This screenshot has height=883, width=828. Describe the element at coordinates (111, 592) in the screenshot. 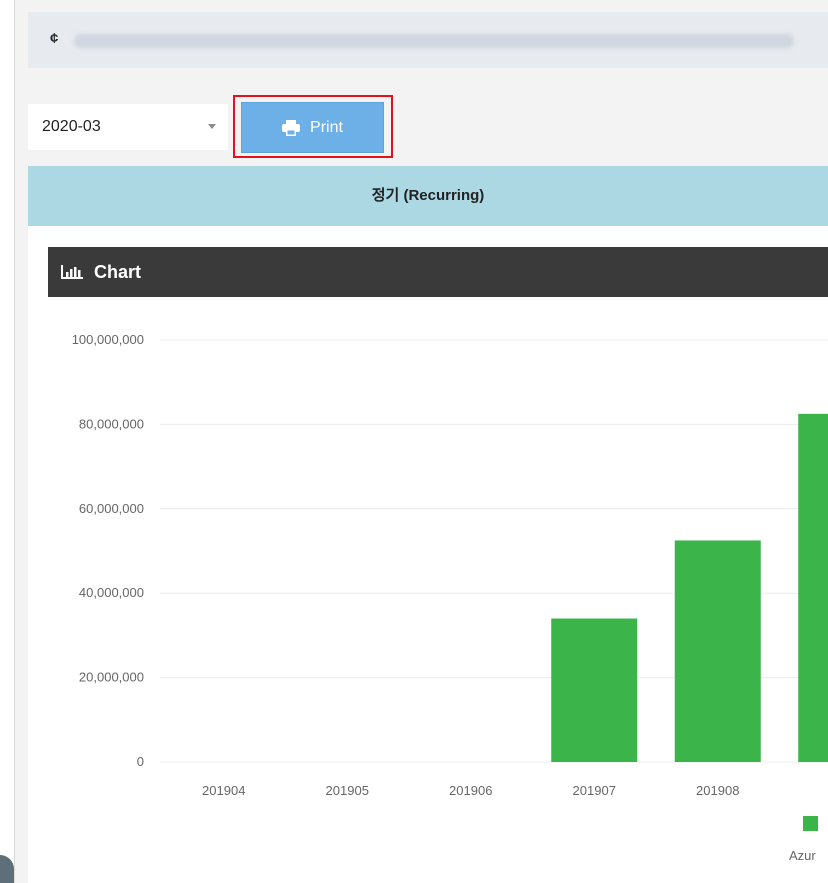

I see `y-tick-label: 40,000,000` at that location.